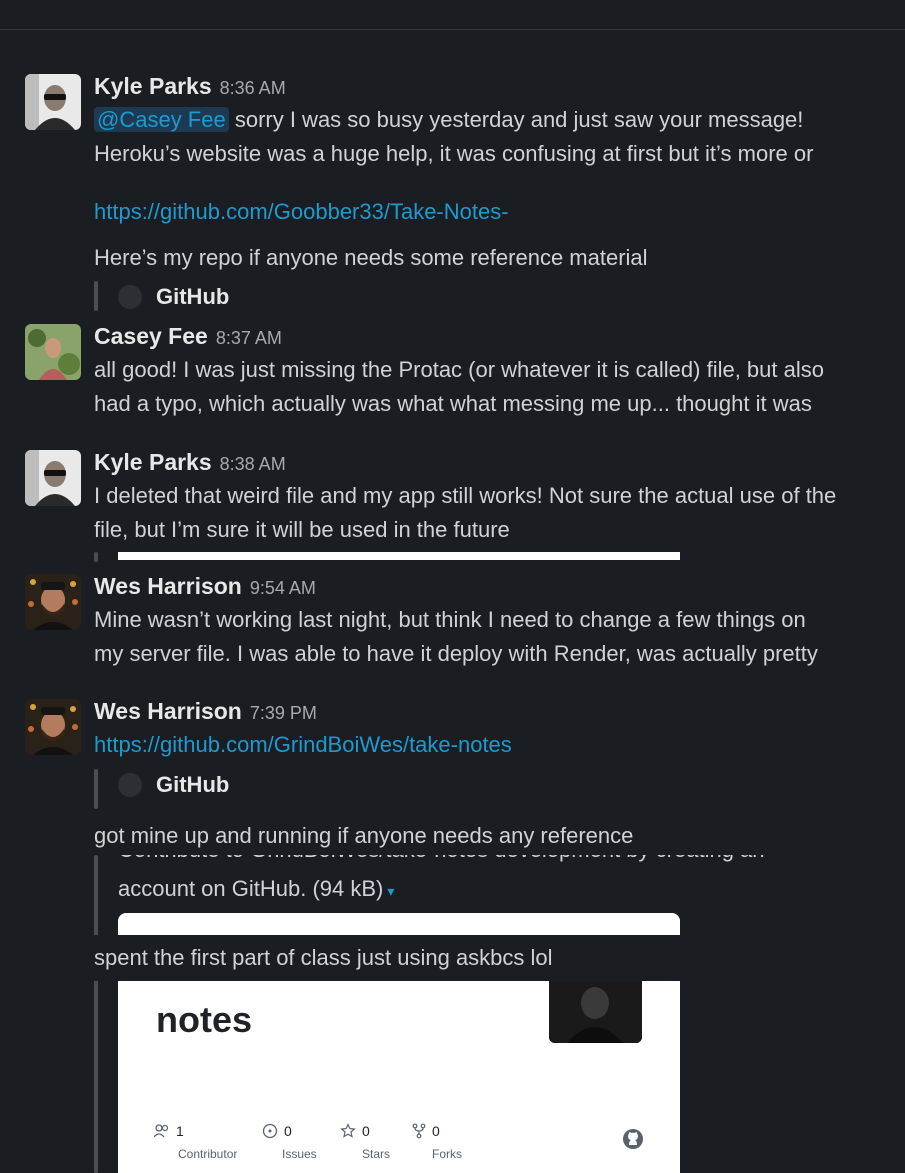 The image size is (905, 1173). Describe the element at coordinates (399, 556) in the screenshot. I see `unfurl-card-peek` at that location.